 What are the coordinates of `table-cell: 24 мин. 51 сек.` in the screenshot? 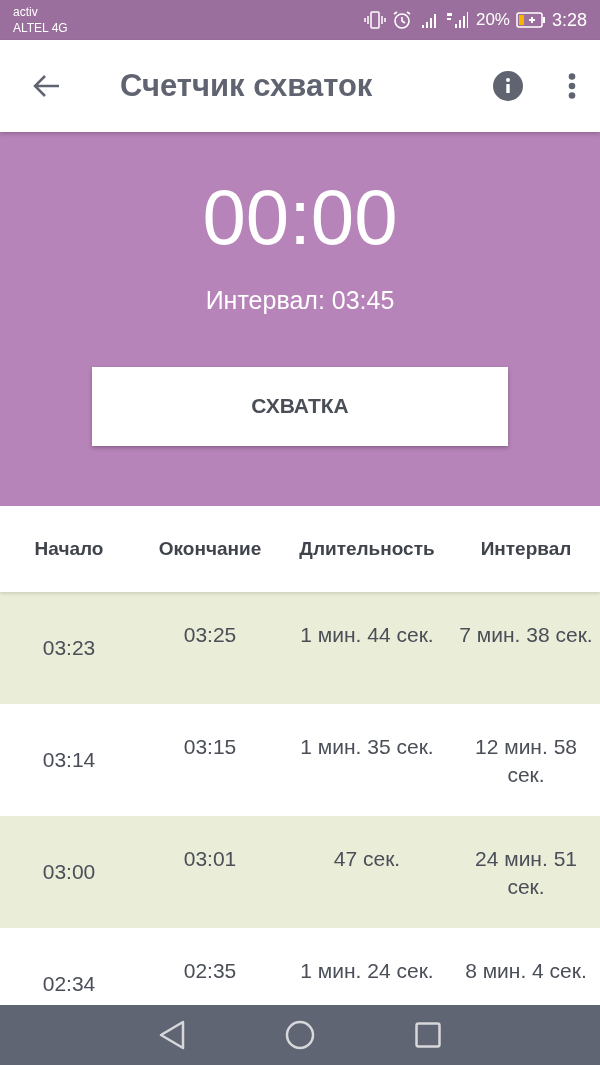 It's located at (526, 872).